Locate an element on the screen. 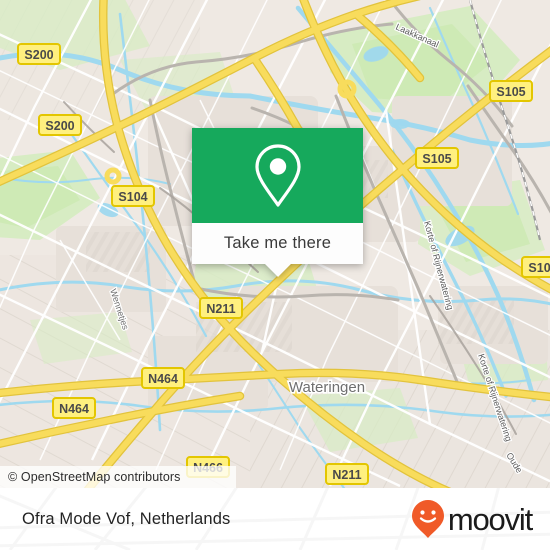 This screenshot has height=550, width=550. moovit-pin-smiley-icon is located at coordinates (427, 519).